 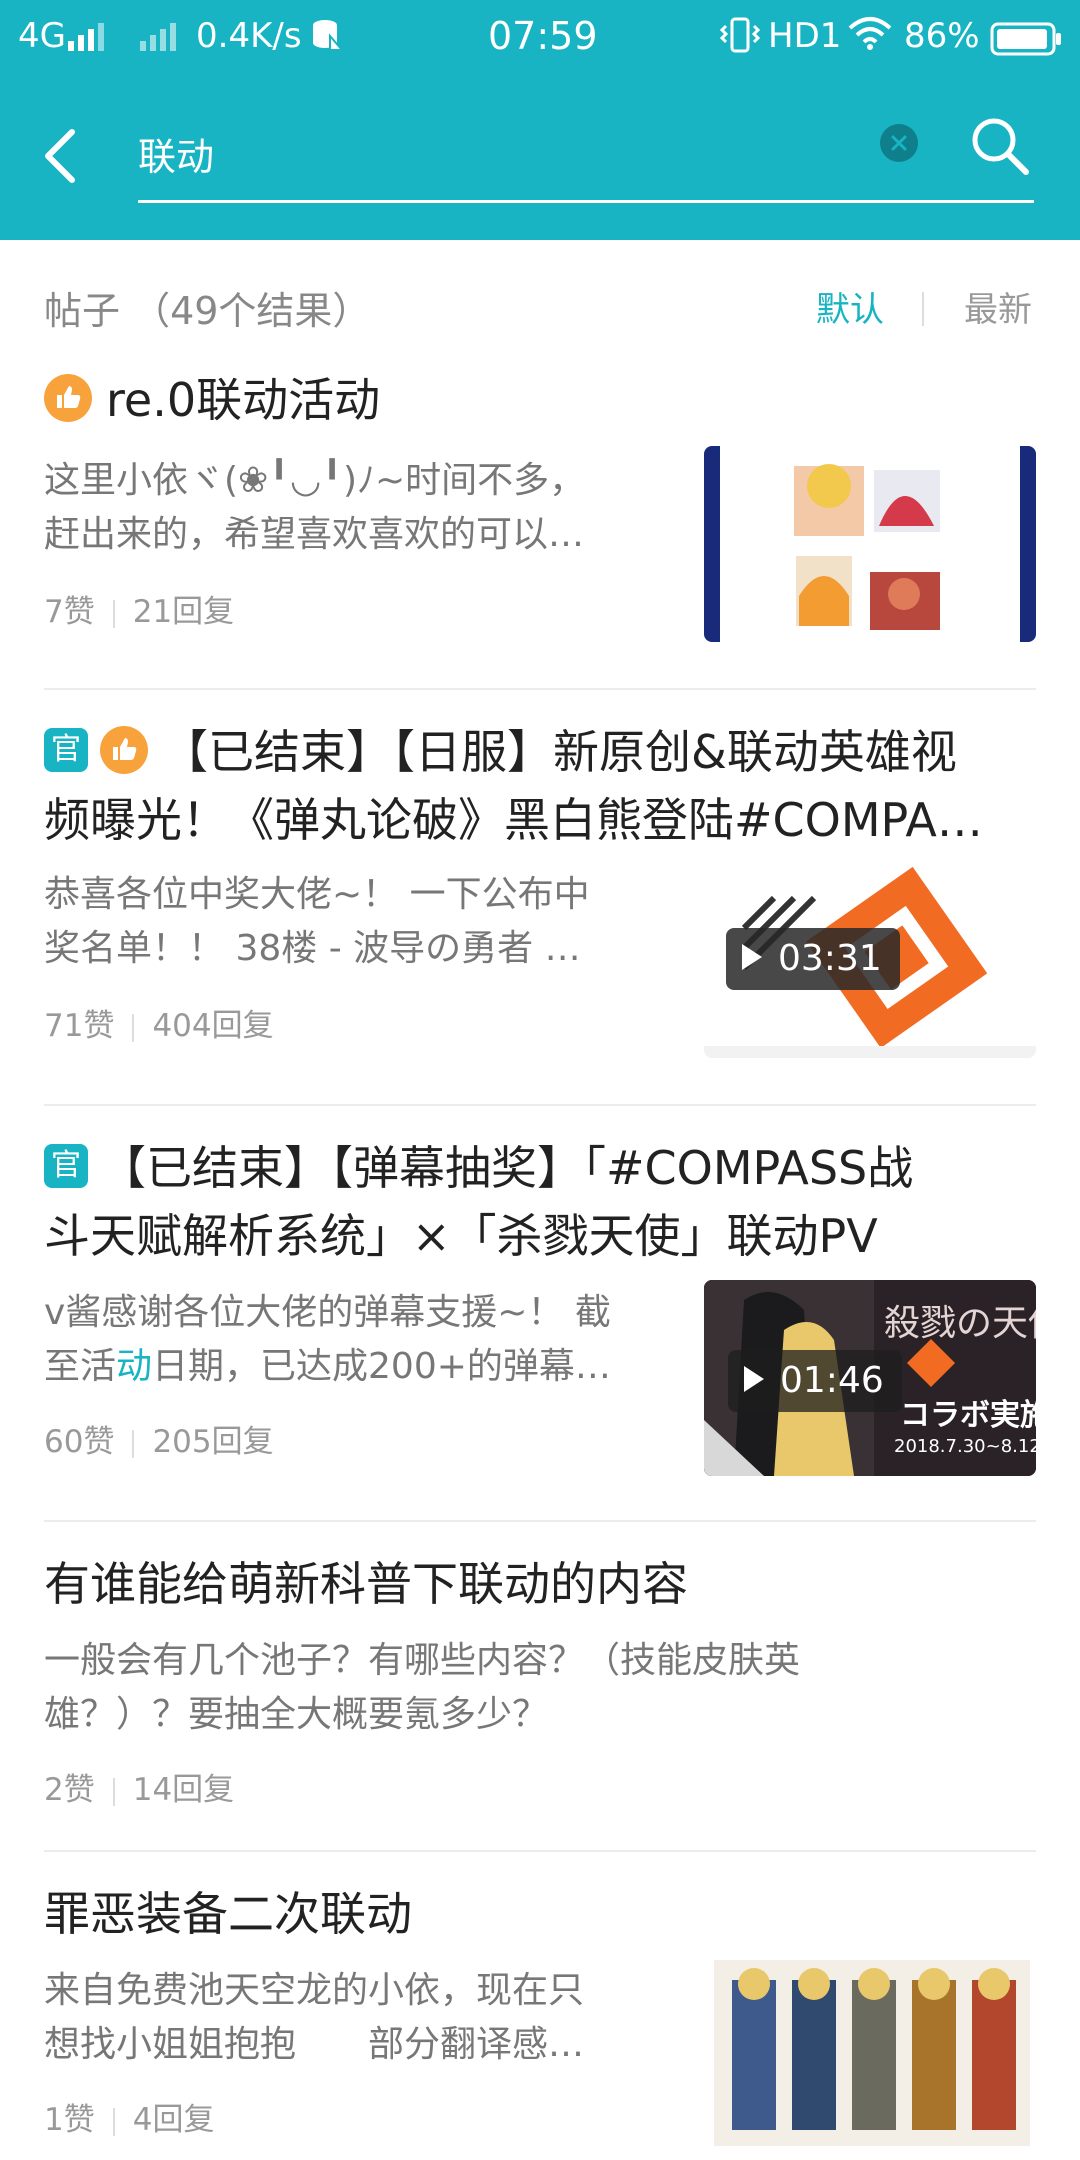 I want to click on status-bar: 4G 0.4K/s 07:59 HD1 86%, so click(x=540, y=37).